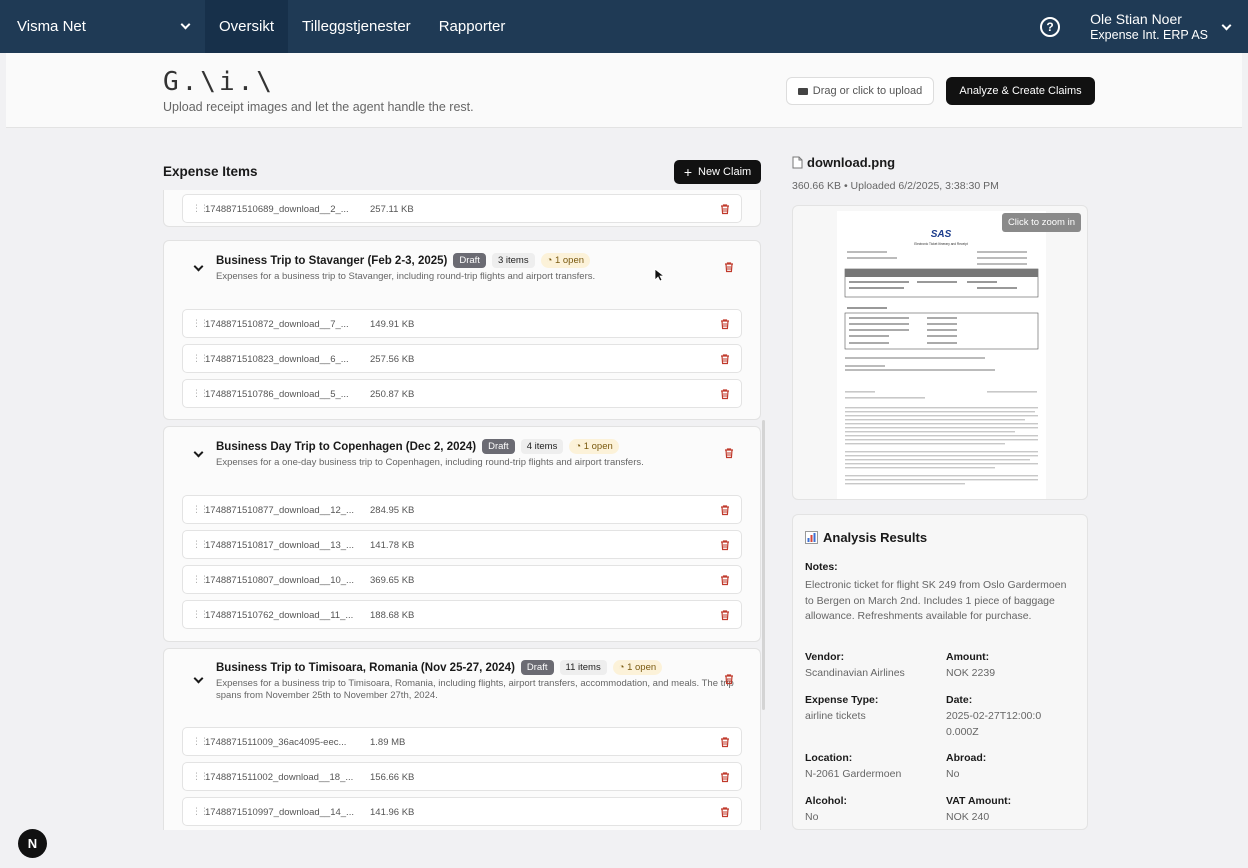  I want to click on date-label: Date:, so click(959, 700).